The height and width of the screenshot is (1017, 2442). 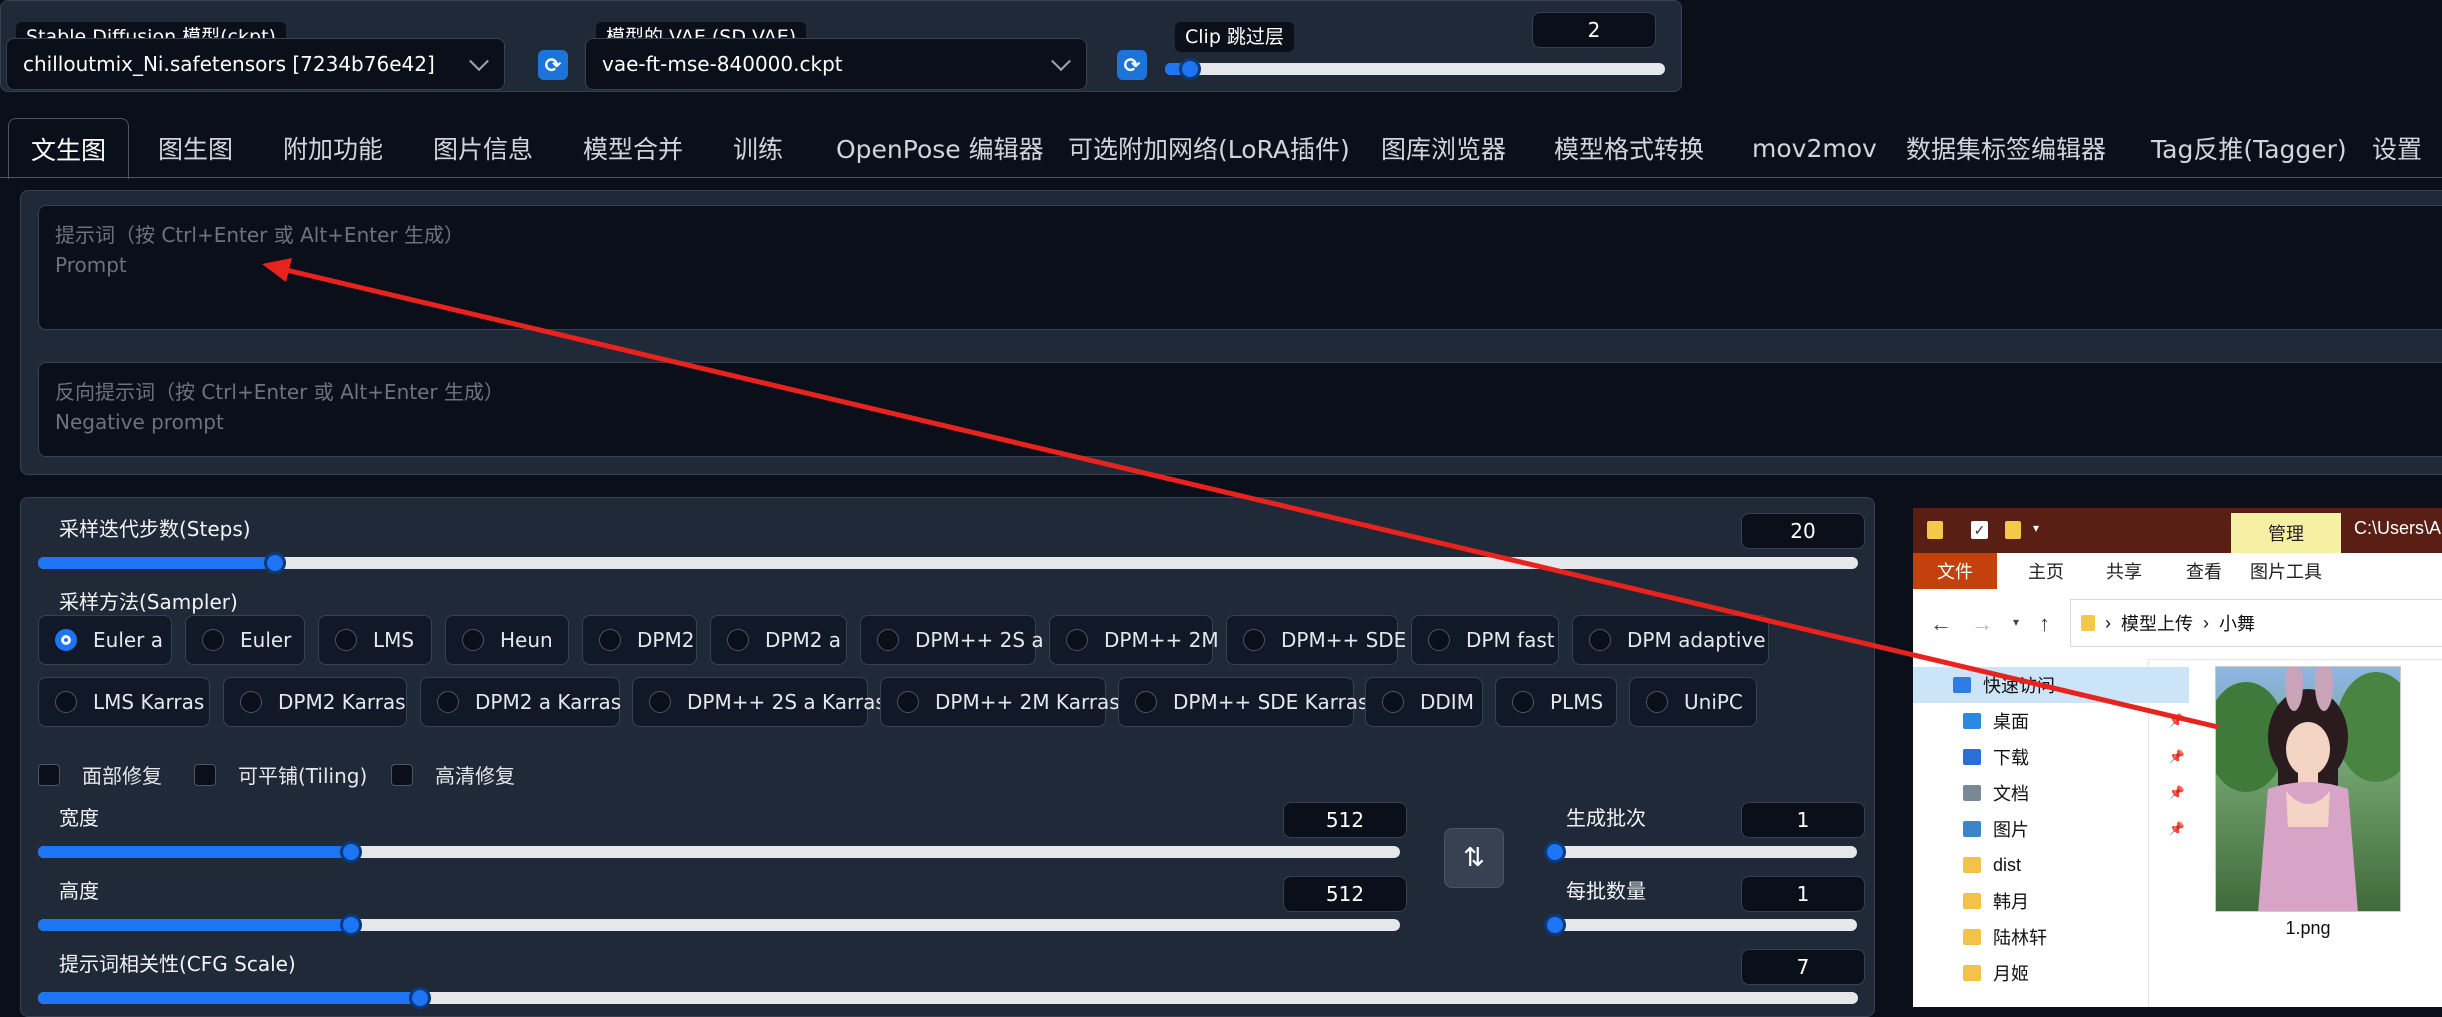 What do you see at coordinates (277, 270) in the screenshot?
I see `annotation-arrow-head` at bounding box center [277, 270].